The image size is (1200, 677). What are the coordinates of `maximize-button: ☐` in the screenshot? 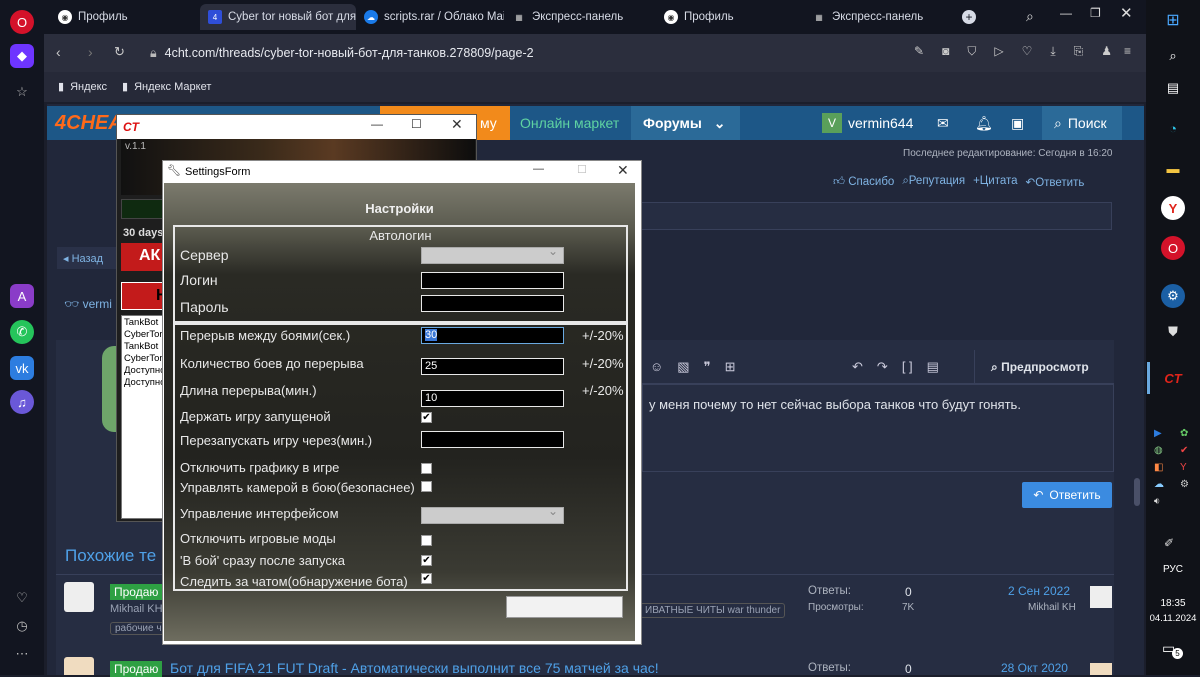 It's located at (416, 124).